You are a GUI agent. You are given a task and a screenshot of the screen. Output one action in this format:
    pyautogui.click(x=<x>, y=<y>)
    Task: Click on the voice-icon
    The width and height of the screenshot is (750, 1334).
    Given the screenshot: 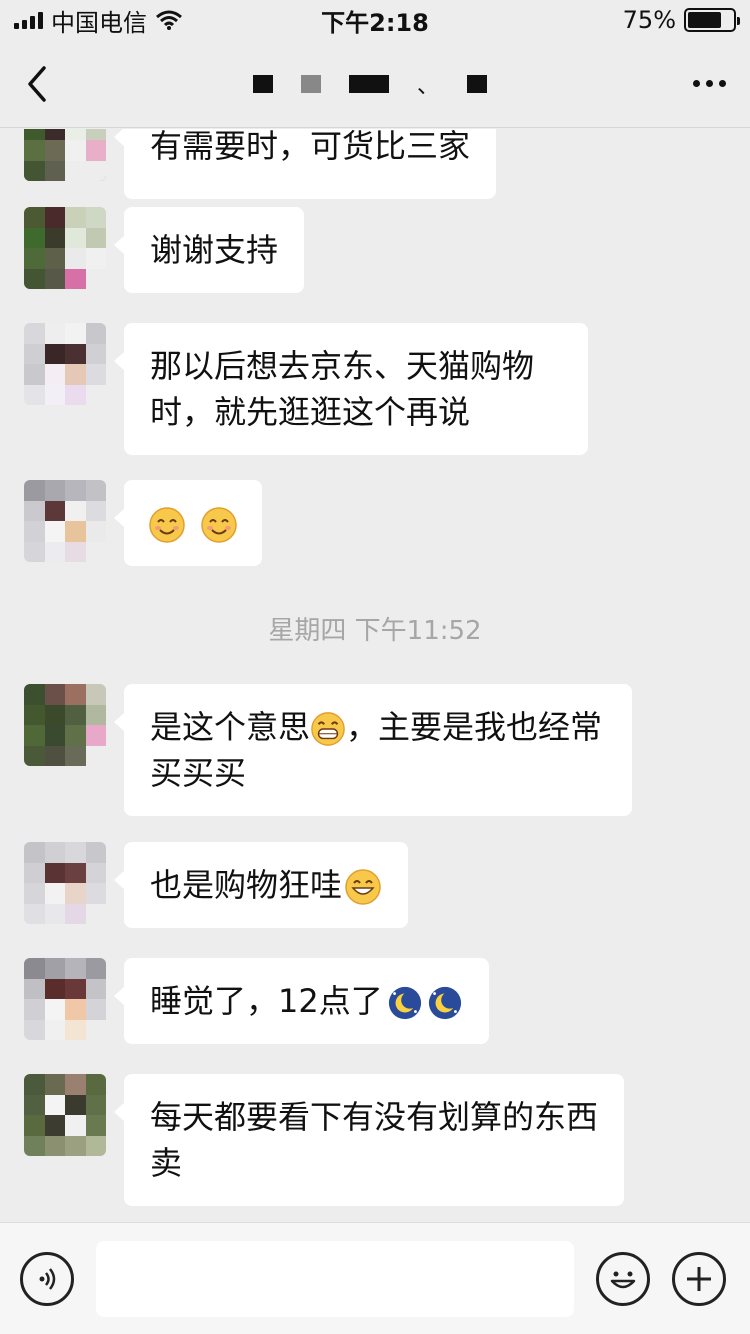 What is the action you would take?
    pyautogui.click(x=47, y=1278)
    